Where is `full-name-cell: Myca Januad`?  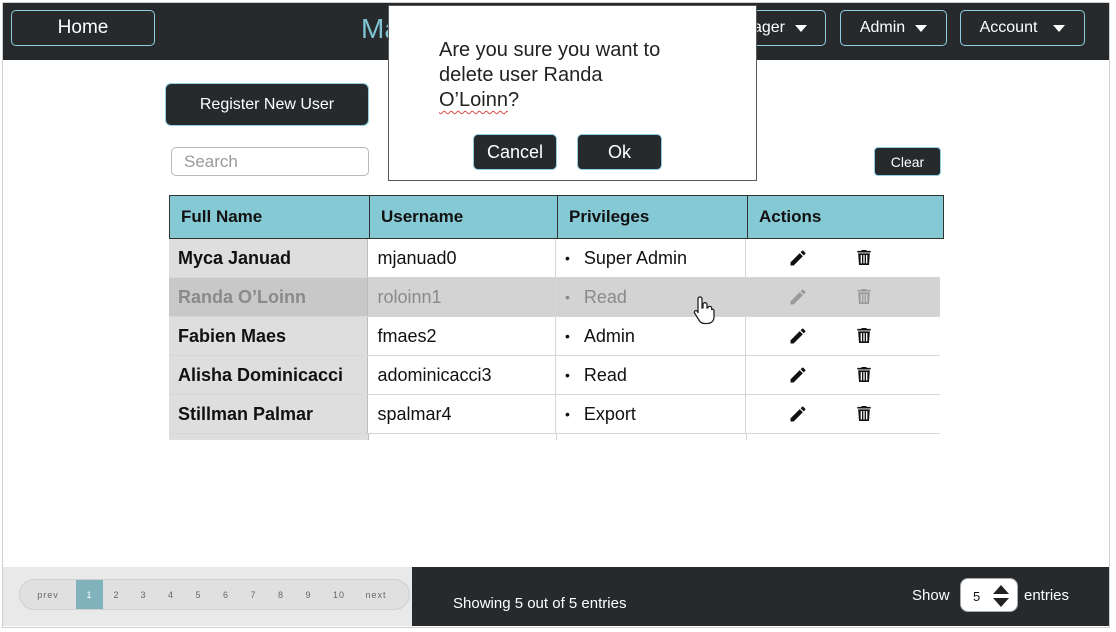
full-name-cell: Myca Januad is located at coordinates (269, 258).